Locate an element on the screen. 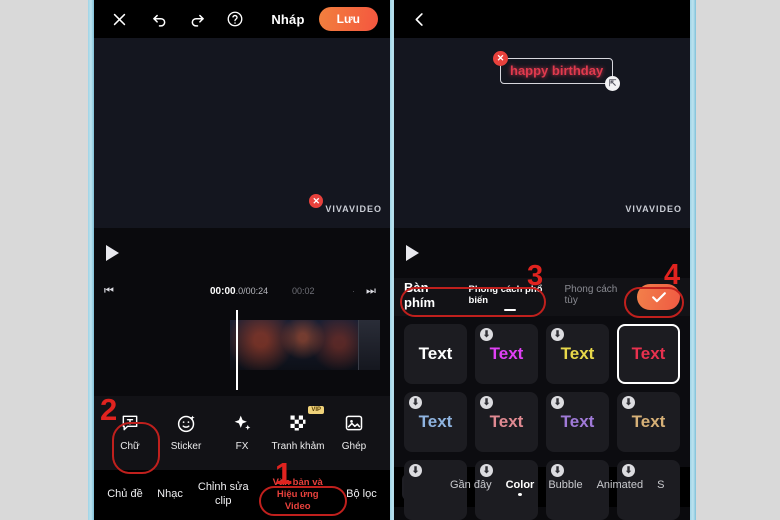 The height and width of the screenshot is (520, 780). nav-chu-de: Chủ đề is located at coordinates (124, 495).